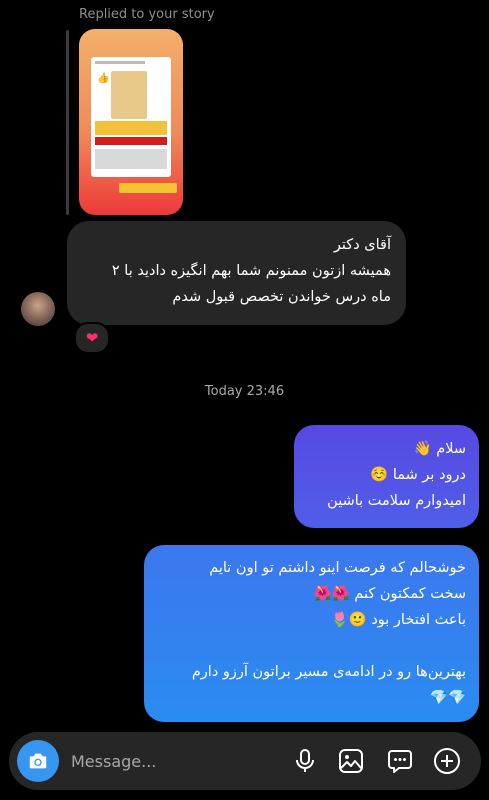 The image size is (489, 800). I want to click on camera-icon, so click(38, 761).